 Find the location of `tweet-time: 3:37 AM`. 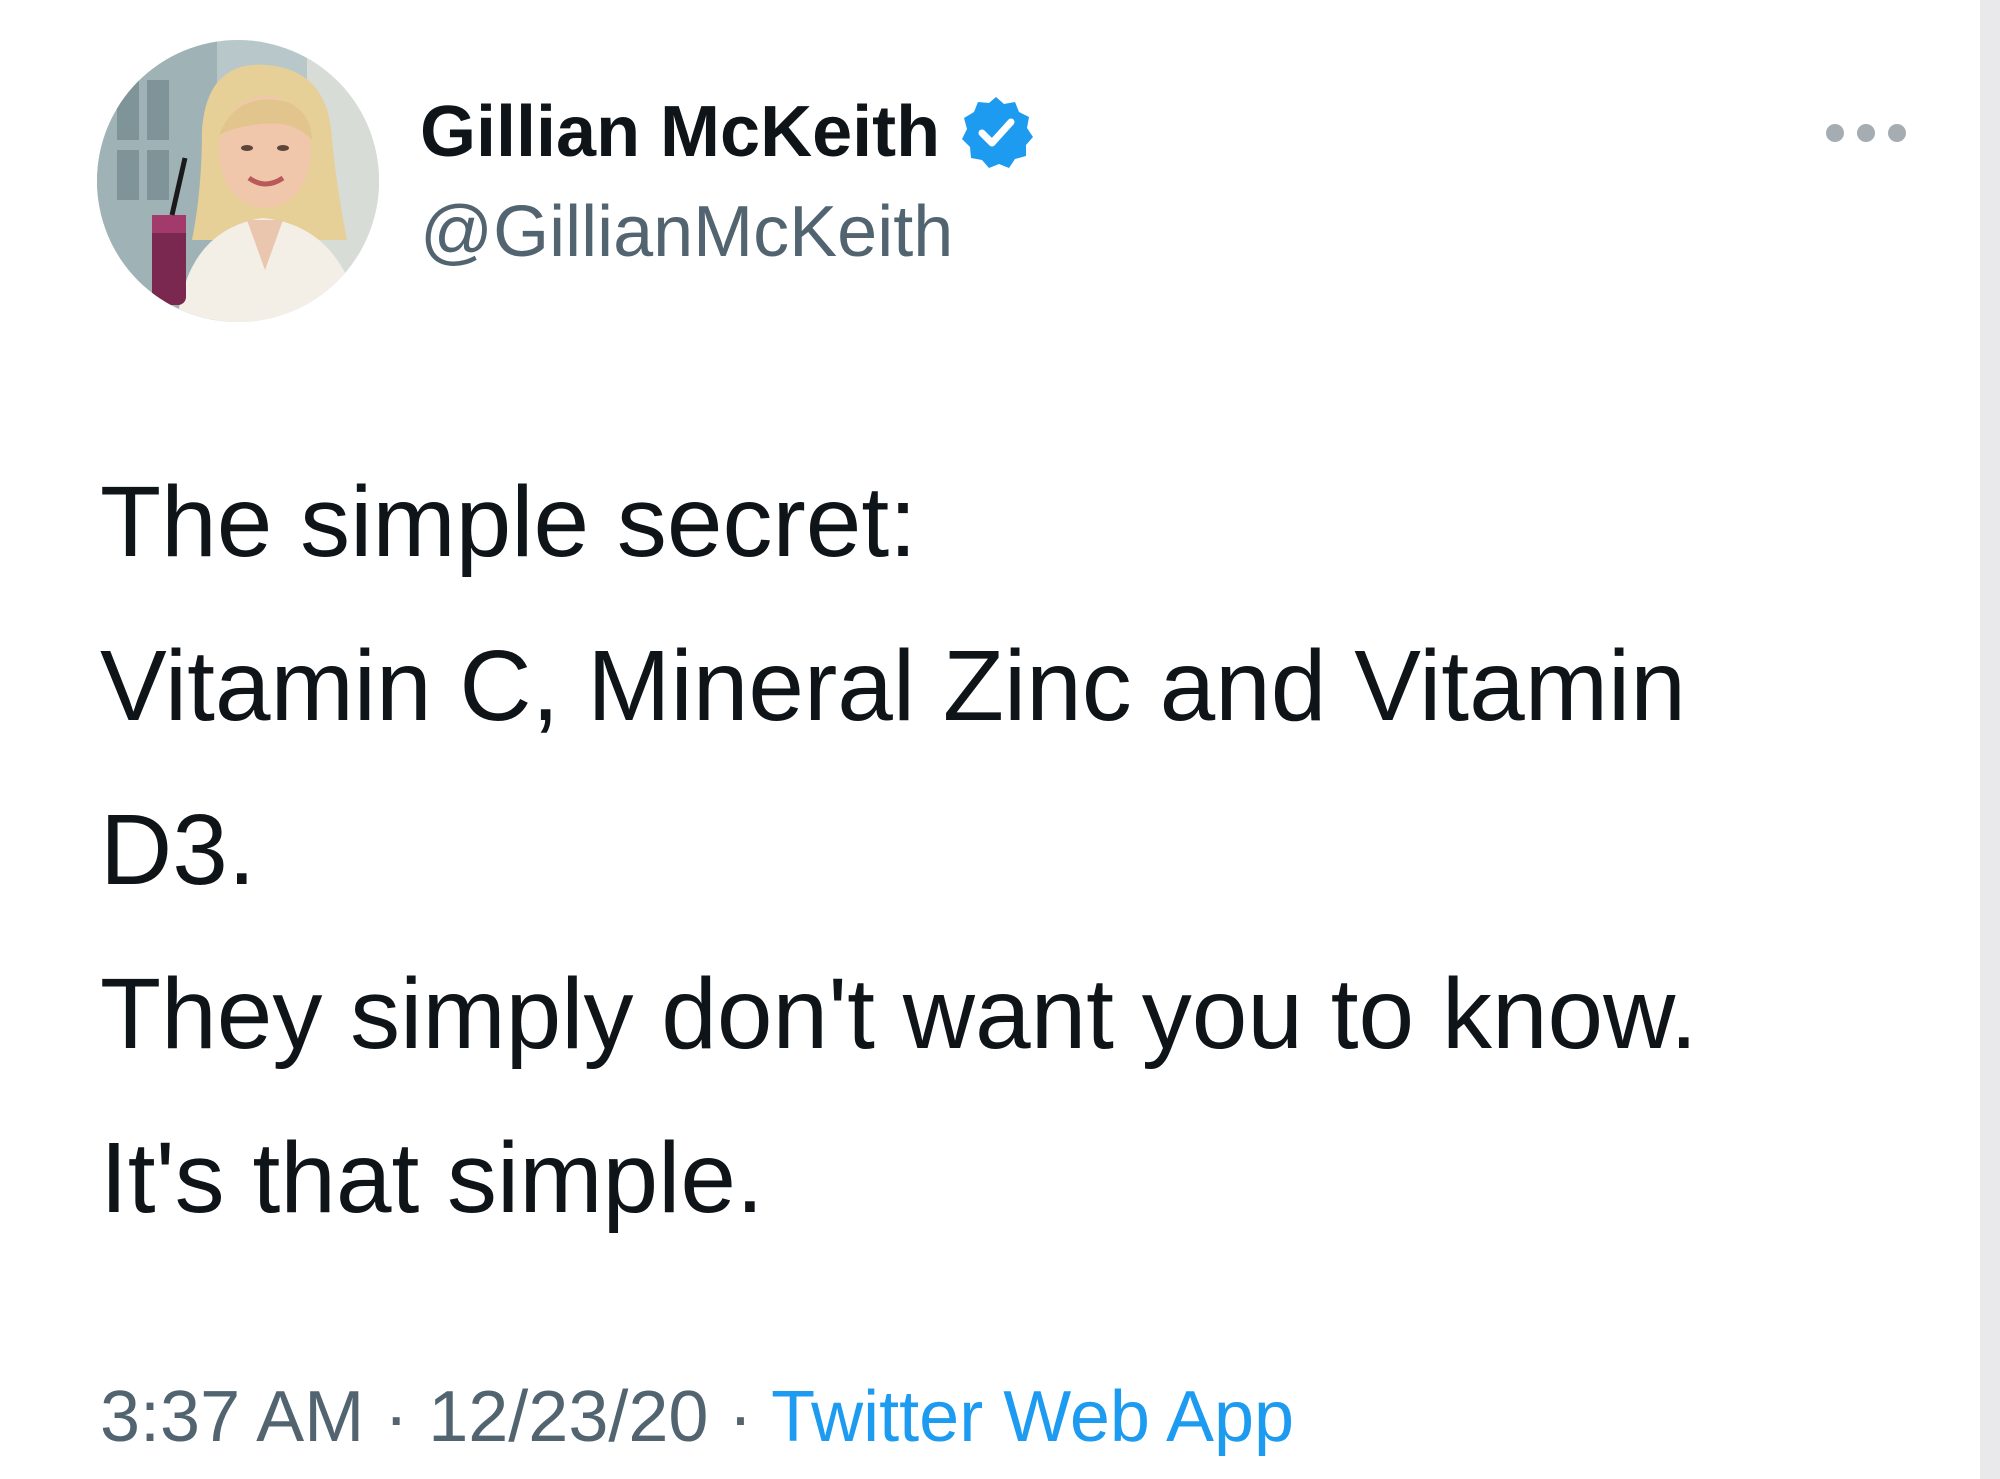

tweet-time: 3:37 AM is located at coordinates (232, 1417).